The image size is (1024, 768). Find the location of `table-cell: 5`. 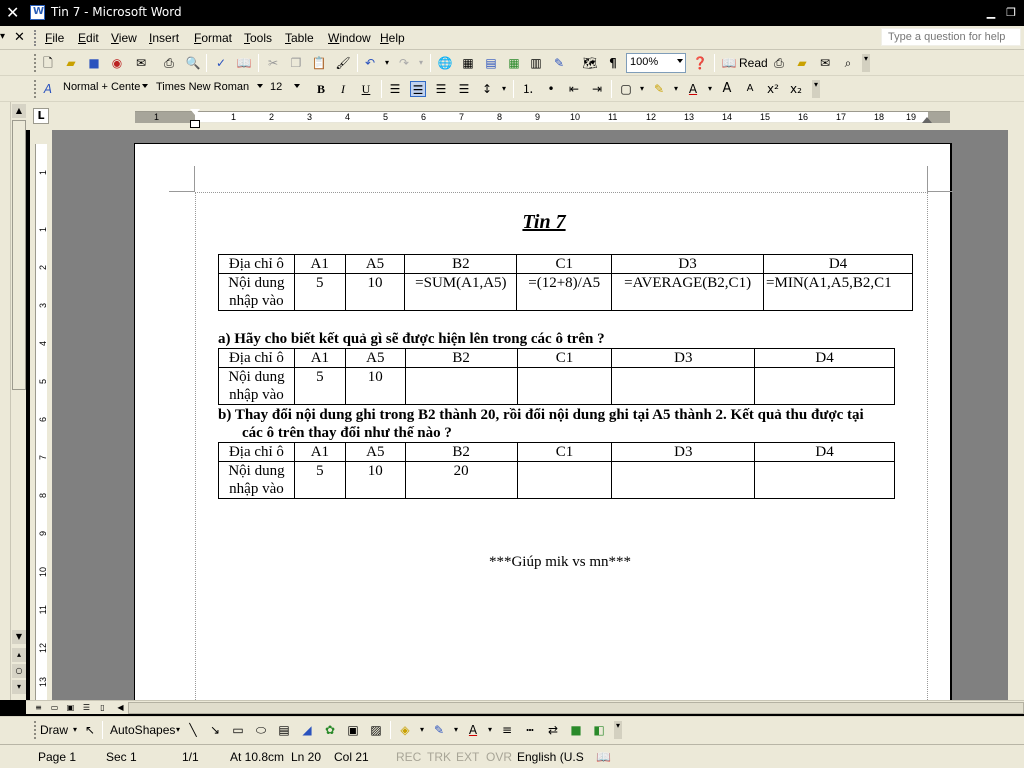

table-cell: 5 is located at coordinates (319, 386).